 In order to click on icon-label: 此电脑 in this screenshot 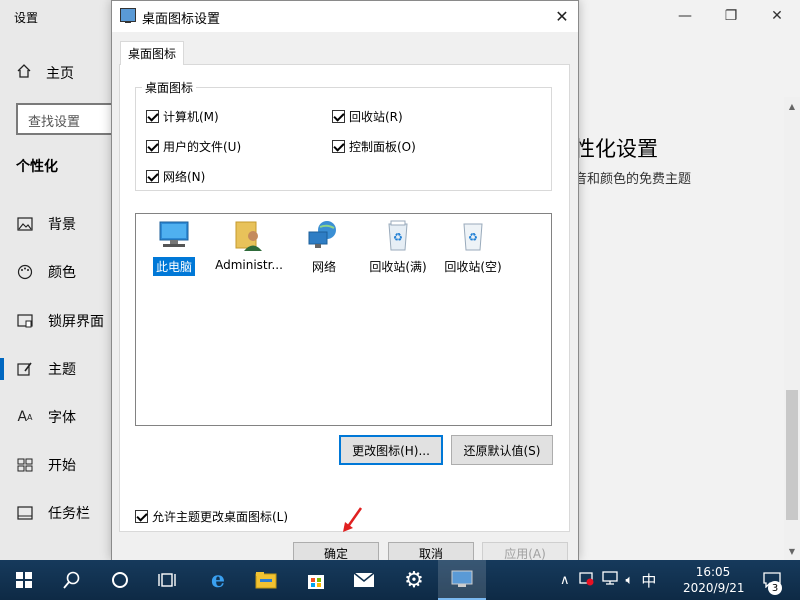, I will do `click(173, 266)`.